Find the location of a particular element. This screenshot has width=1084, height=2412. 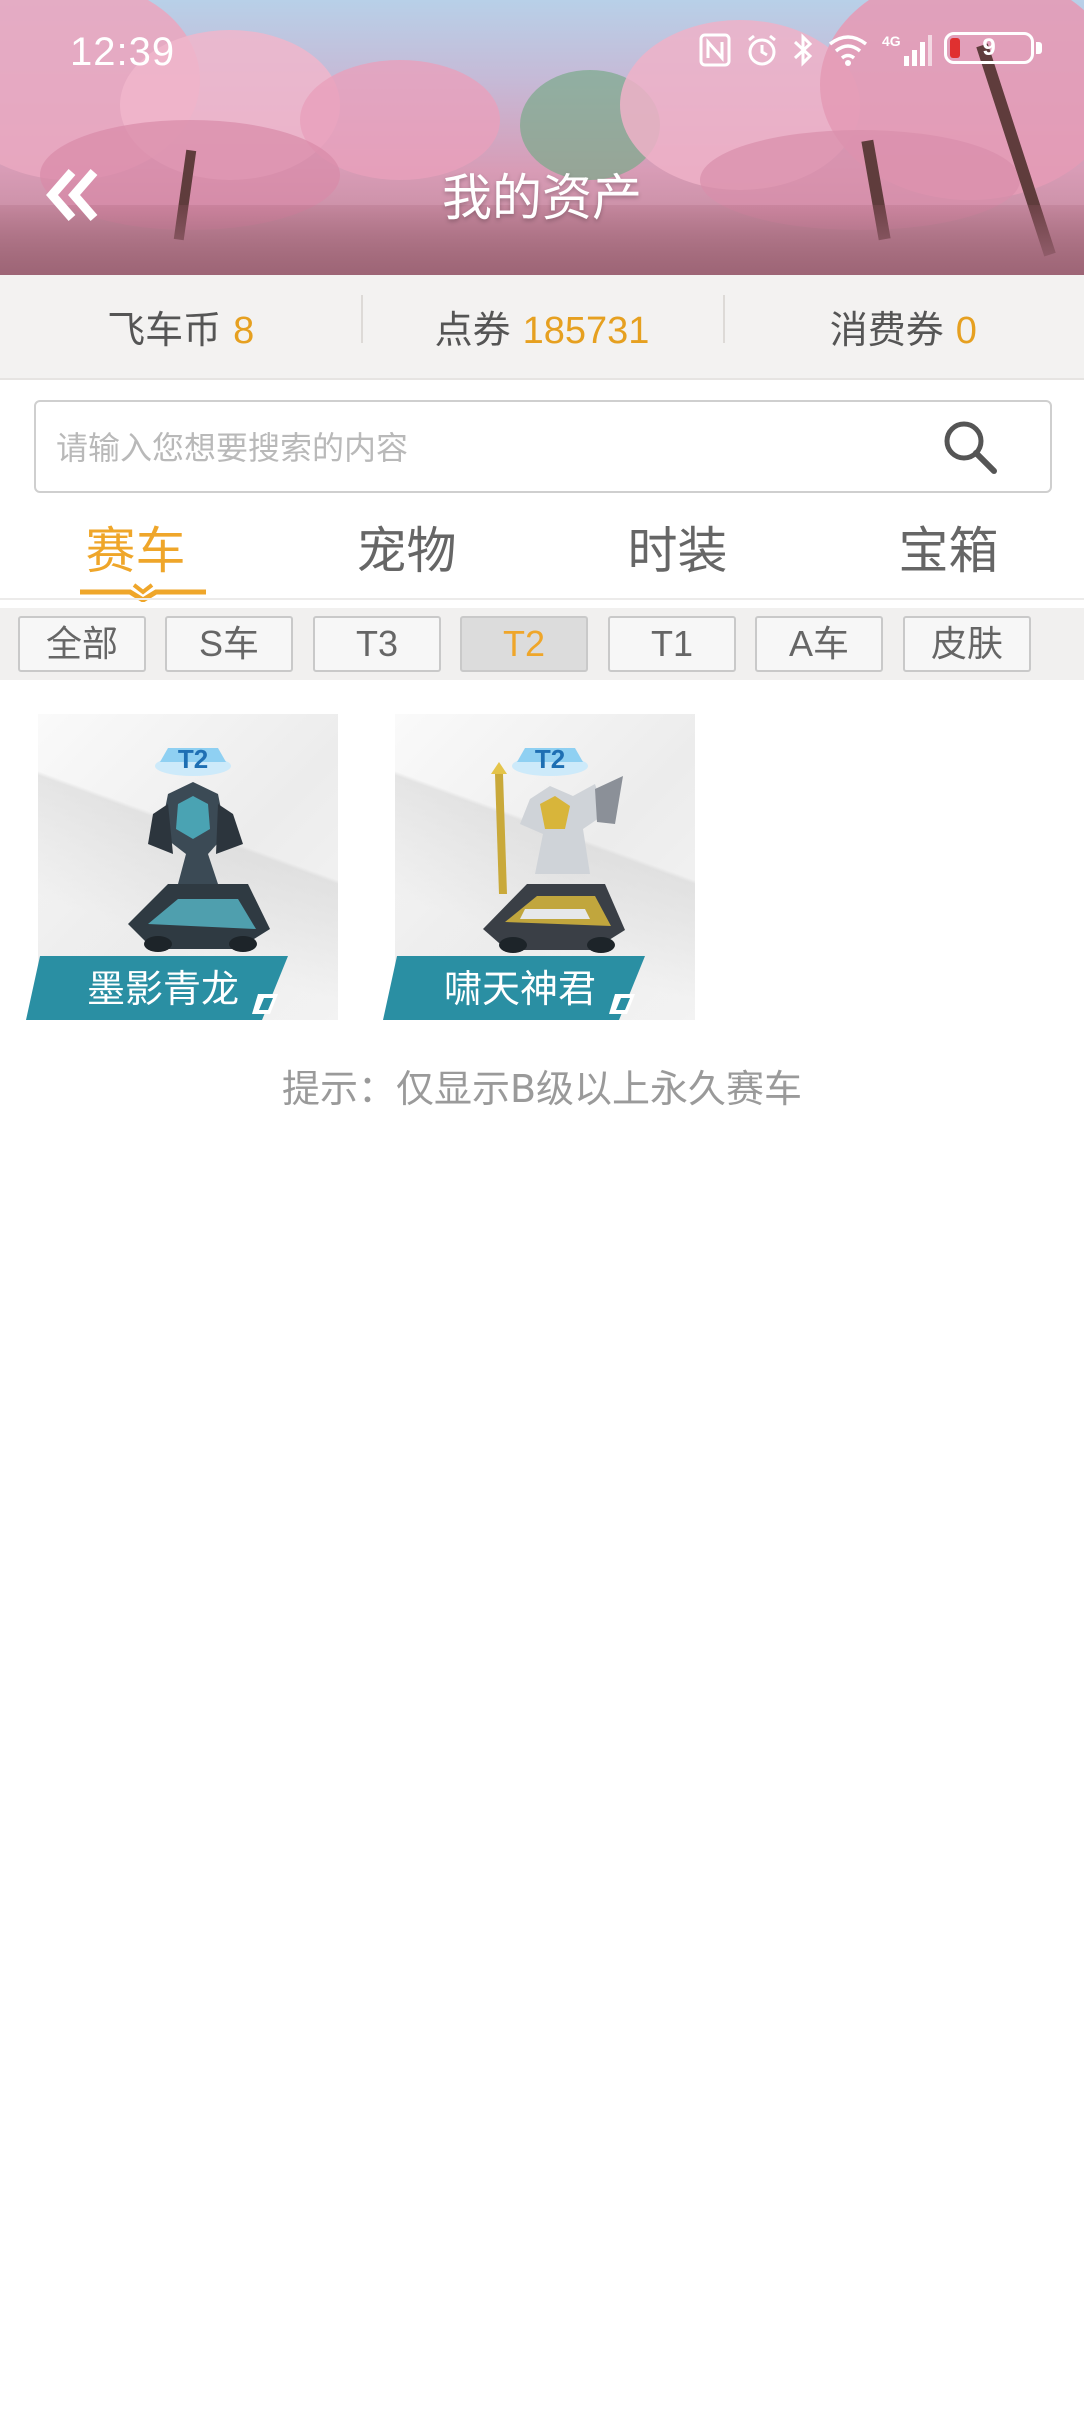

alarm-icon is located at coordinates (762, 50).